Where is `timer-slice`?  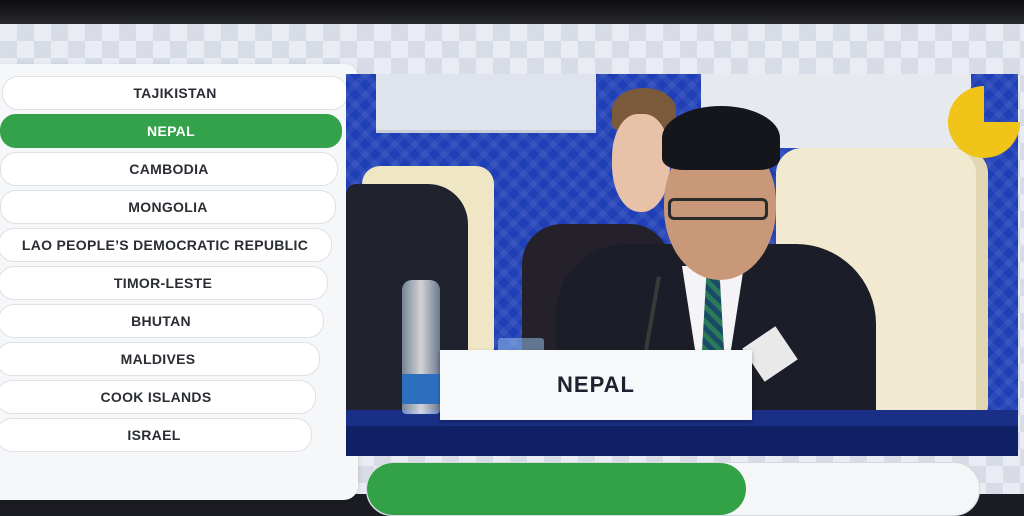
timer-slice is located at coordinates (984, 122).